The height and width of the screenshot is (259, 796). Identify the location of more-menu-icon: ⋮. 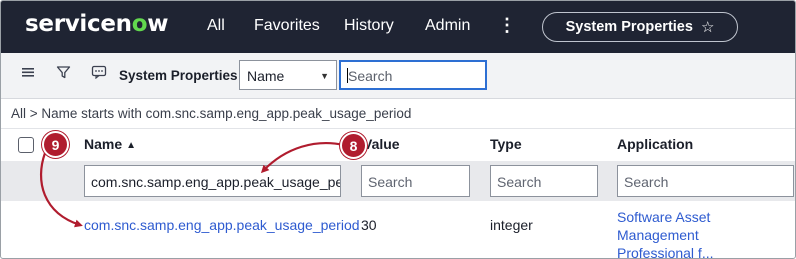
(507, 25).